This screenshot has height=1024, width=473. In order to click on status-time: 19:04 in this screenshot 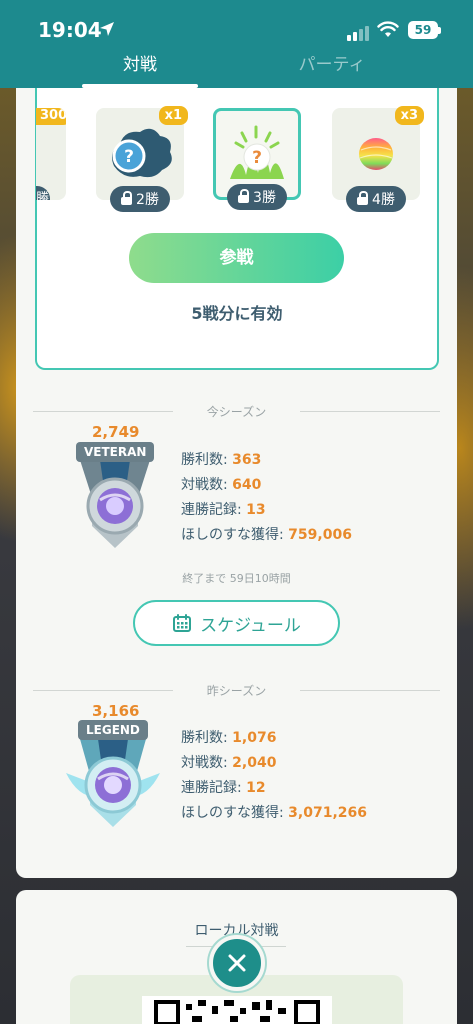, I will do `click(70, 30)`.